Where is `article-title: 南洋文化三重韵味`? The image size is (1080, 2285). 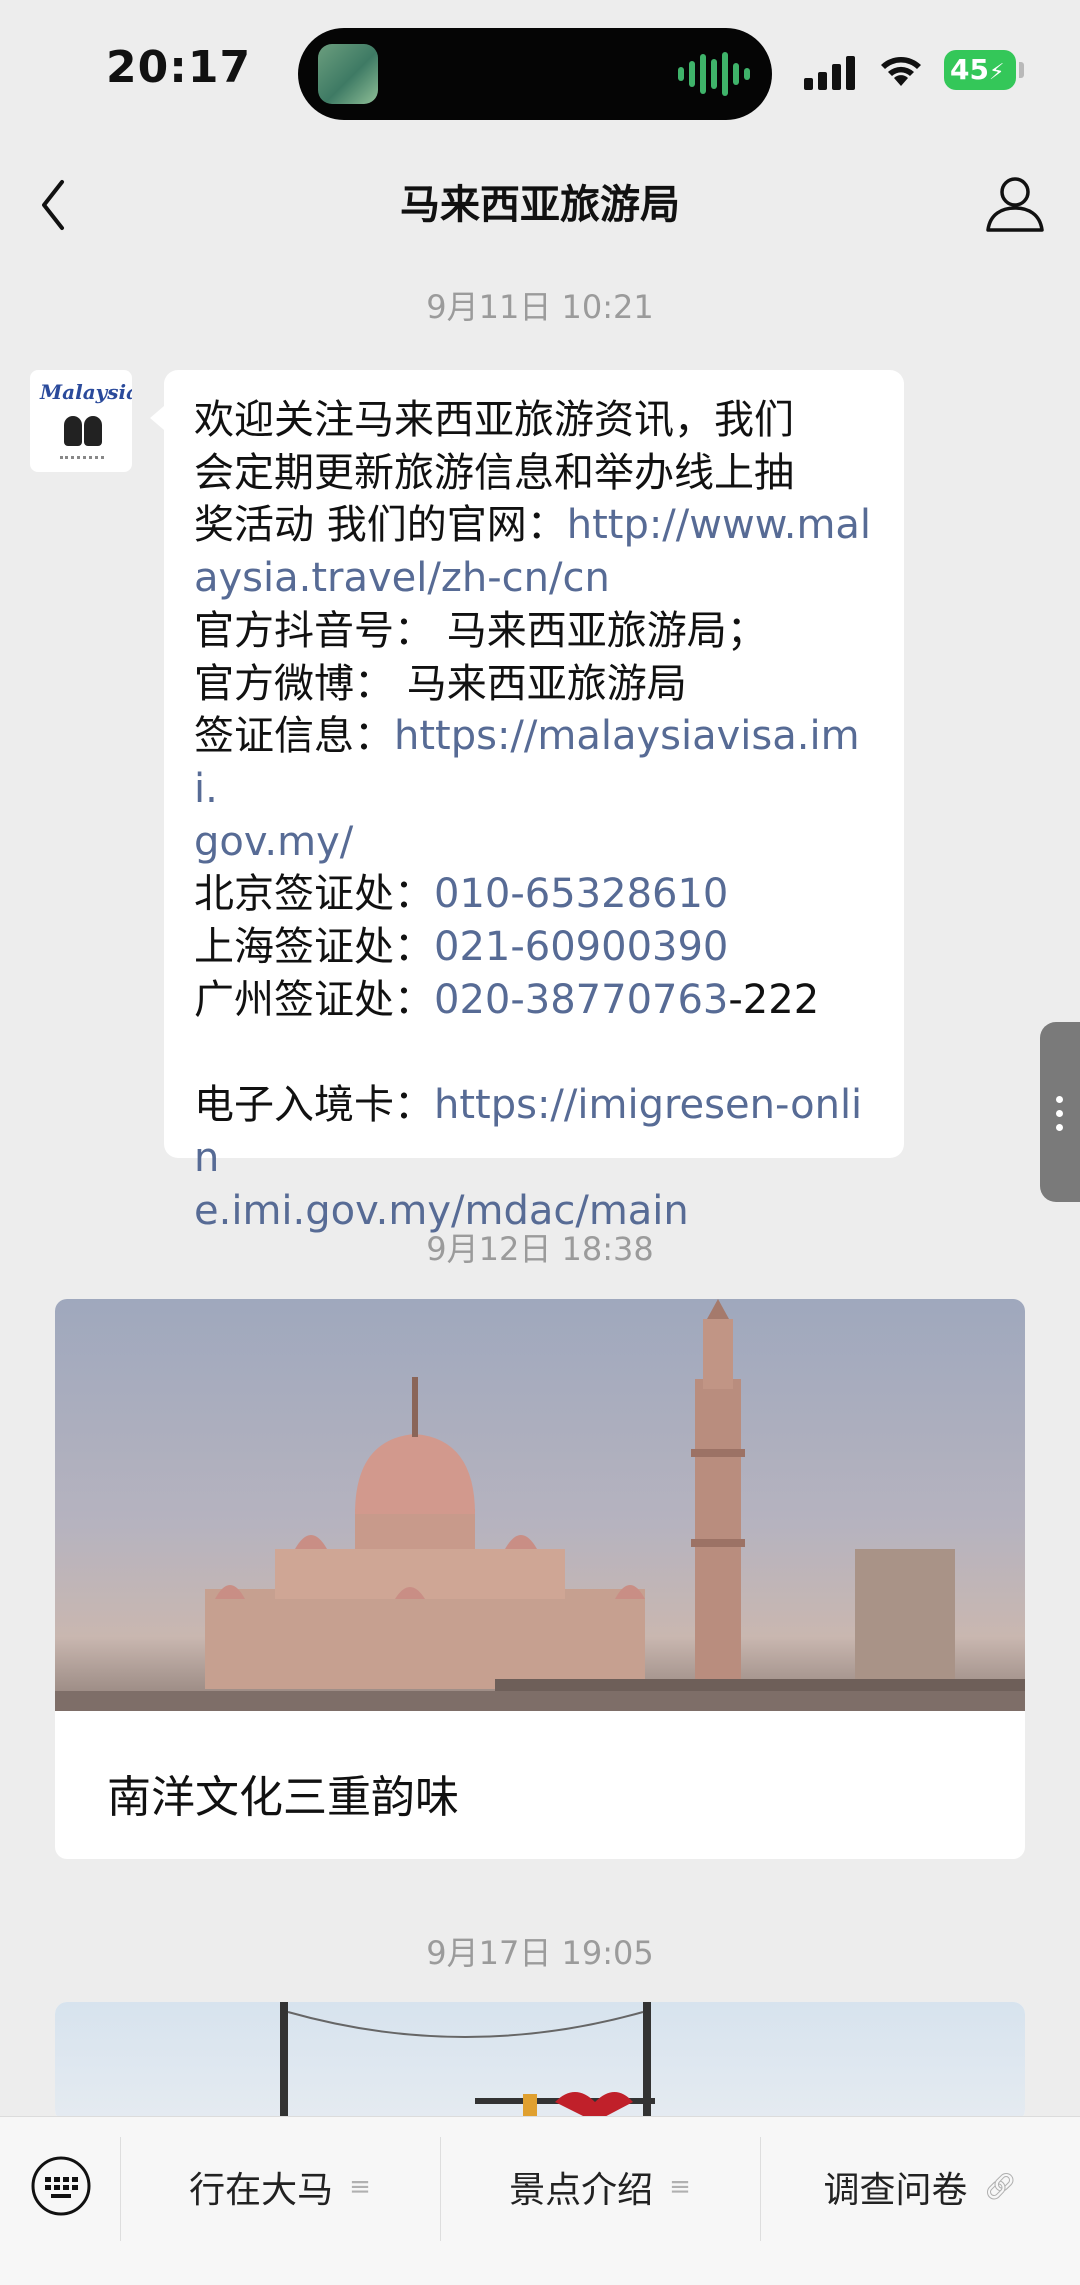 article-title: 南洋文化三重韵味 is located at coordinates (283, 1797).